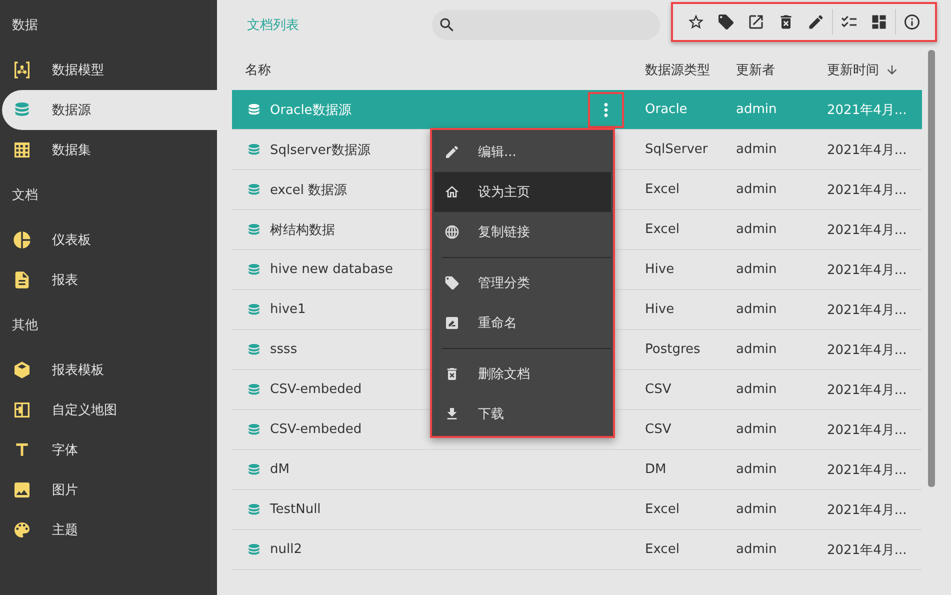 This screenshot has width=951, height=595. I want to click on table-cell: hive new database, so click(331, 269).